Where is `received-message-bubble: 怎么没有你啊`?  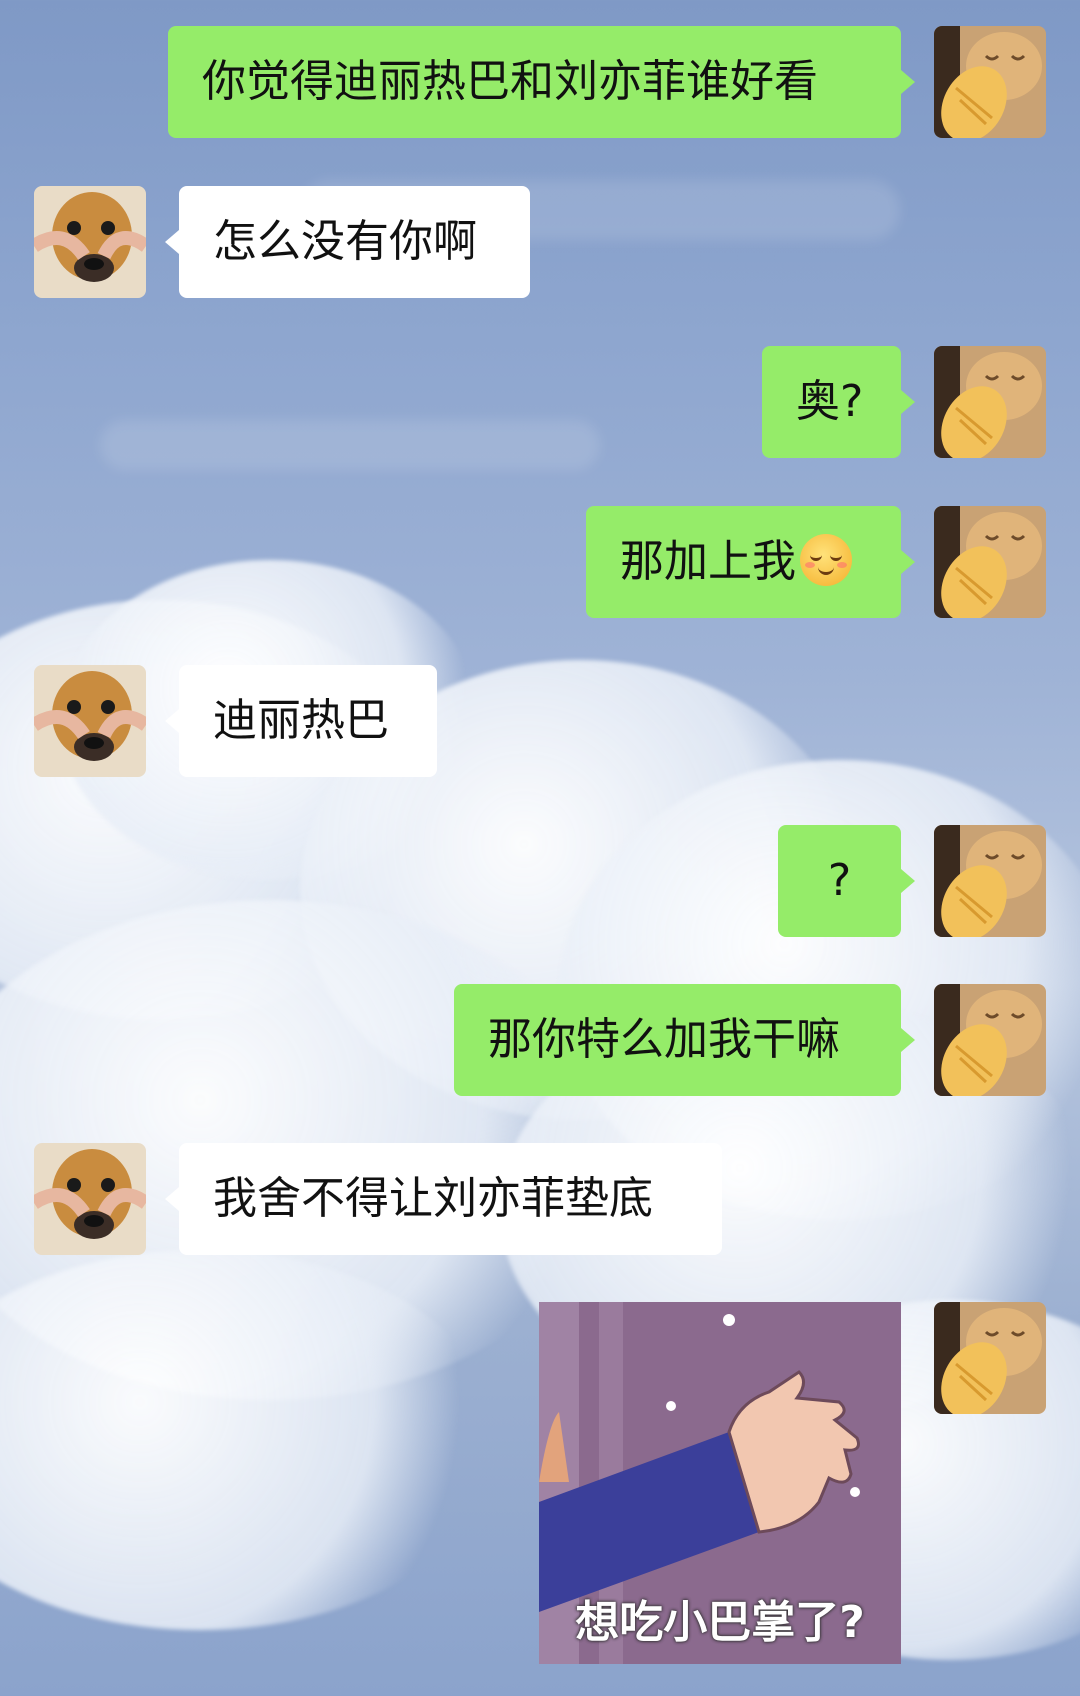
received-message-bubble: 怎么没有你啊 is located at coordinates (347, 242).